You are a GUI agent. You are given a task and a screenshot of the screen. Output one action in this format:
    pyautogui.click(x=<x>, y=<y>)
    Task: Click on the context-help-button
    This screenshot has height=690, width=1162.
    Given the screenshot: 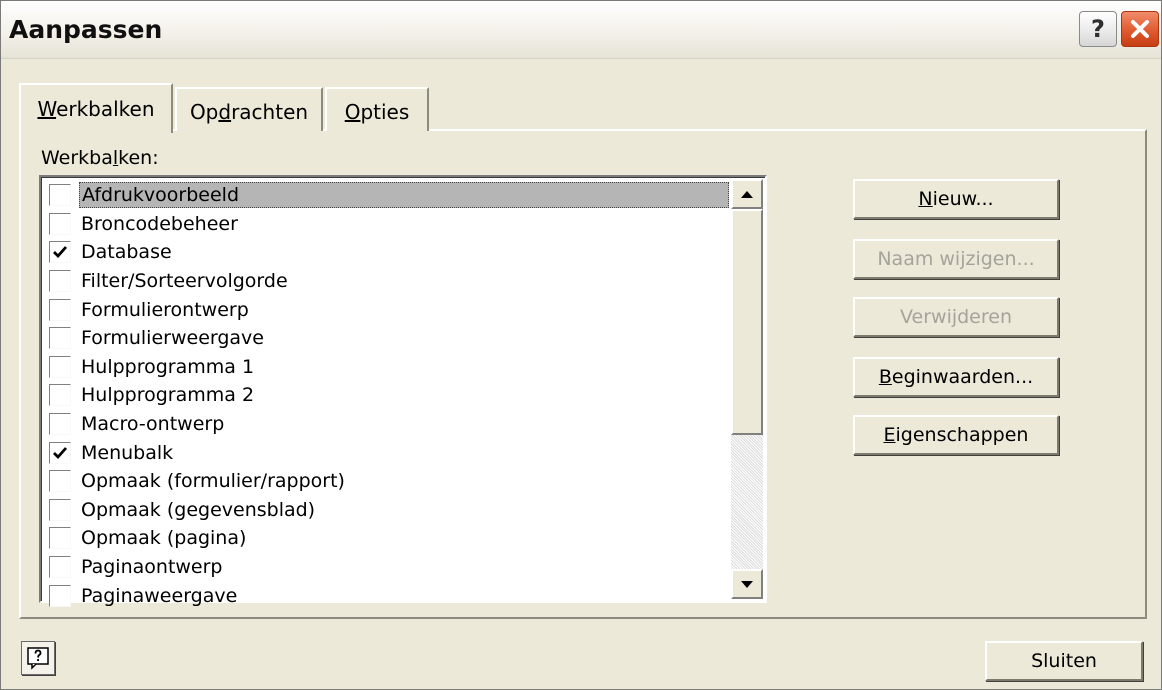 What is the action you would take?
    pyautogui.click(x=38, y=658)
    